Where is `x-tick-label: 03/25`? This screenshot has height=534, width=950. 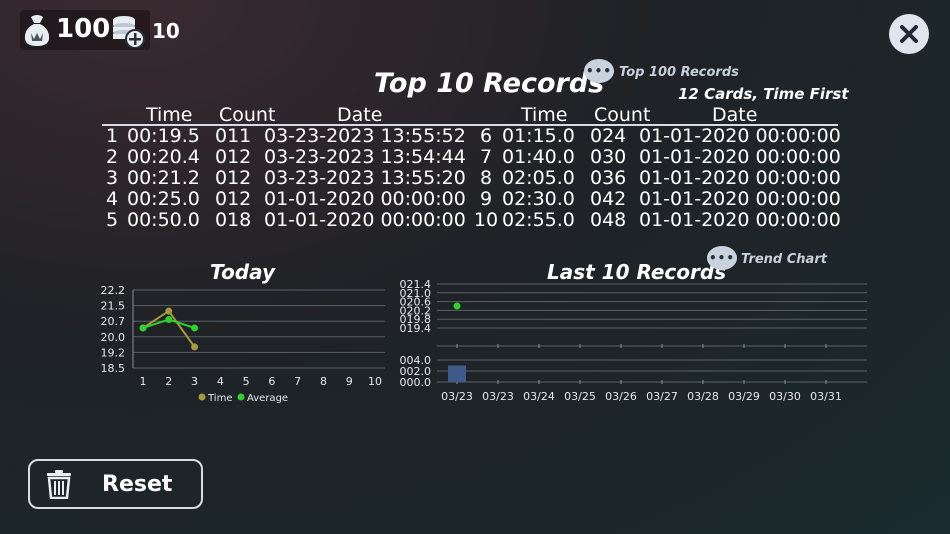 x-tick-label: 03/25 is located at coordinates (580, 396).